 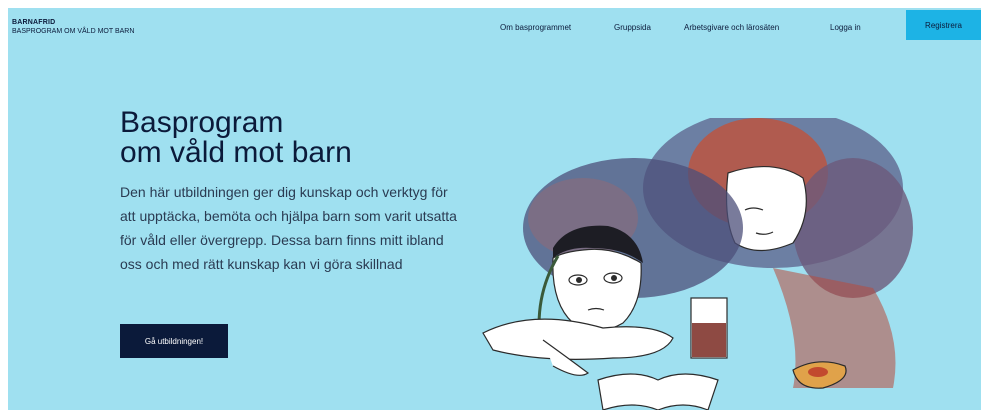 I want to click on sandwich-topping, so click(x=818, y=372).